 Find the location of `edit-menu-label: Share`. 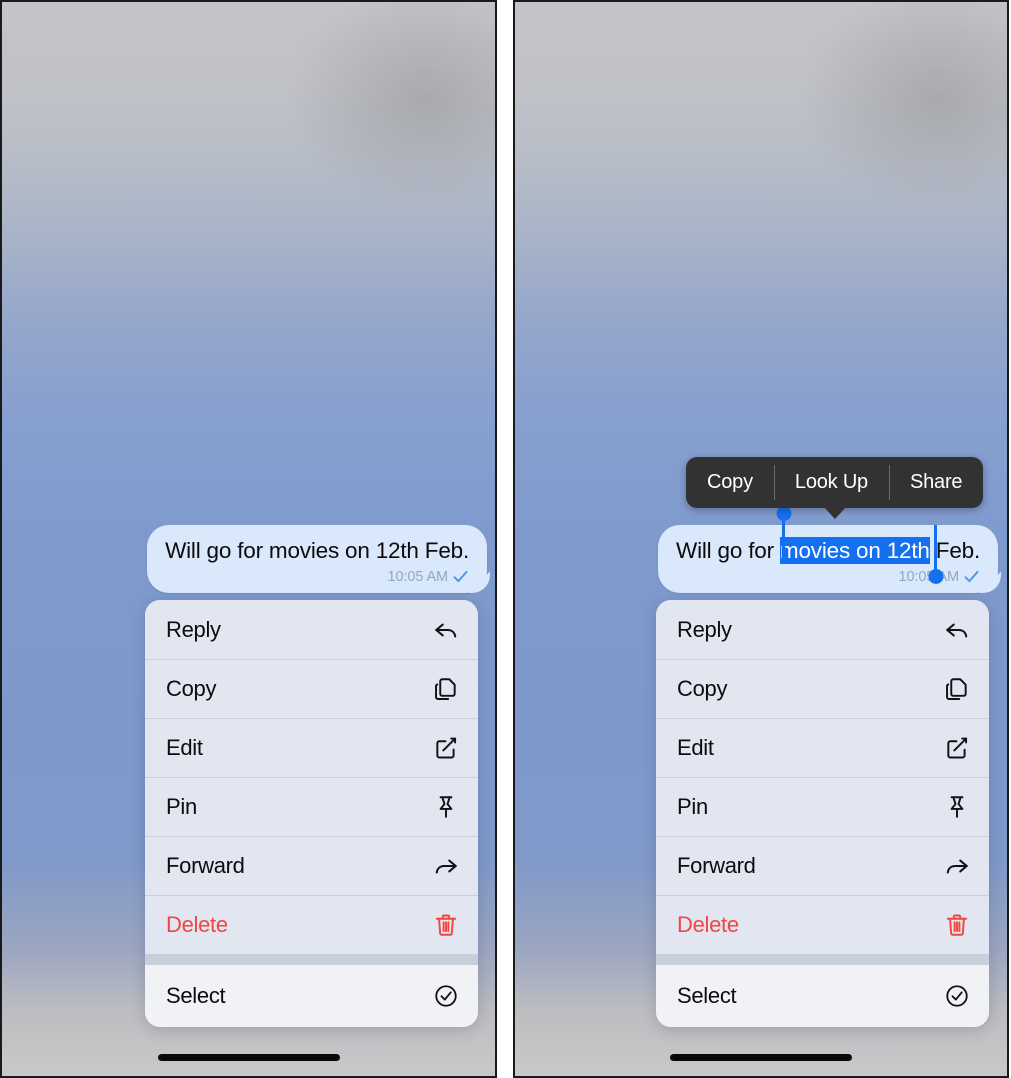

edit-menu-label: Share is located at coordinates (936, 482).